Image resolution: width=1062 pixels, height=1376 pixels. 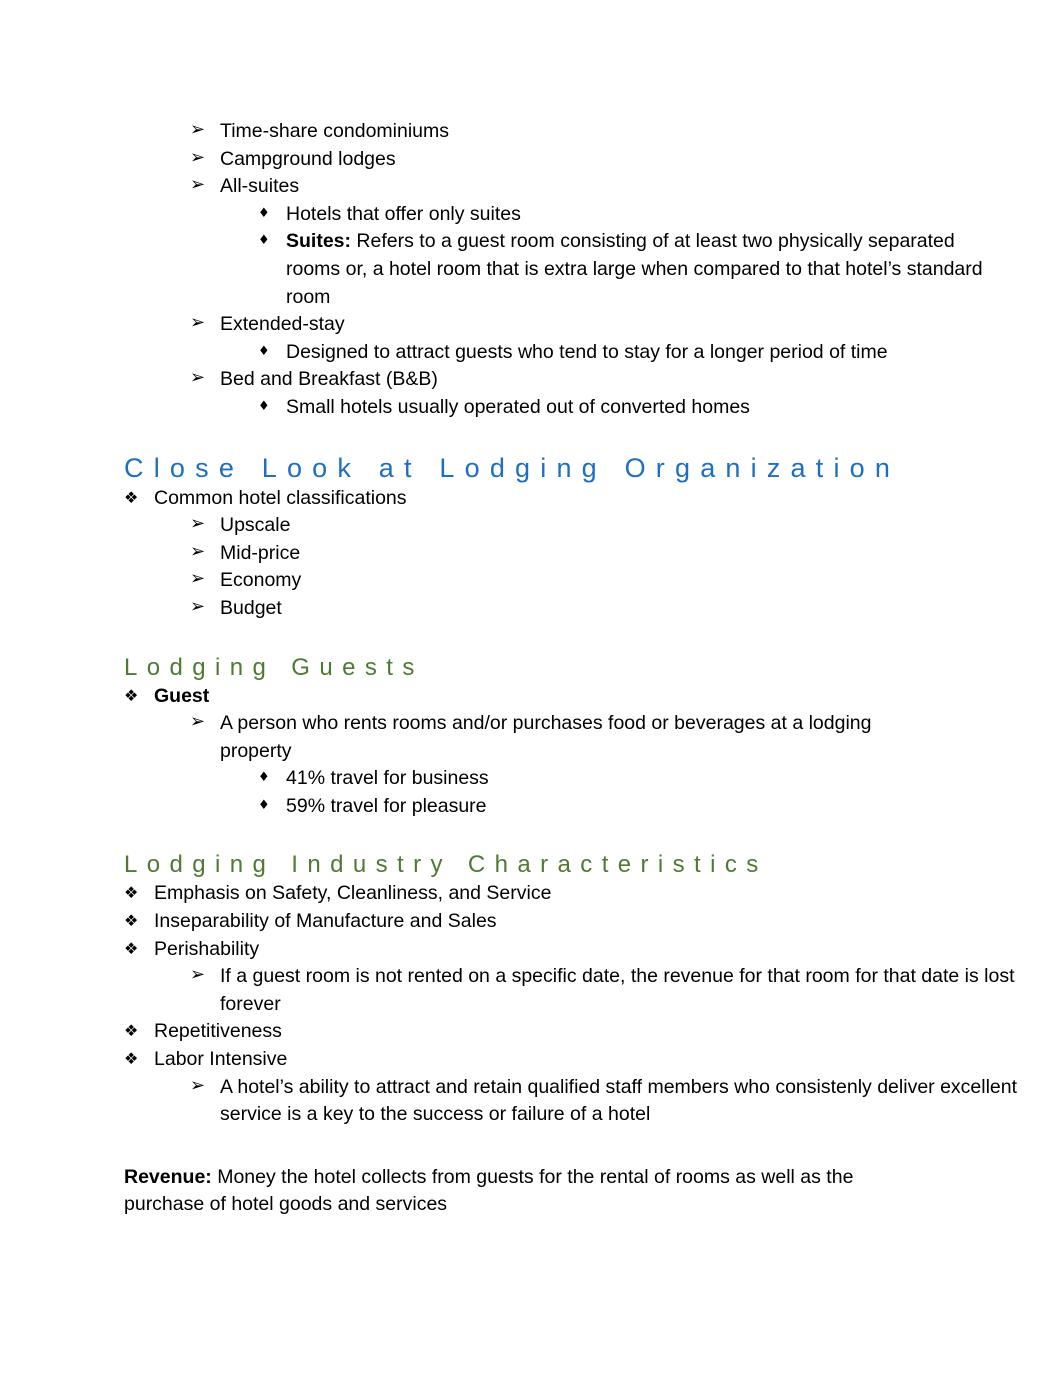 What do you see at coordinates (626, 526) in the screenshot?
I see `list-item: ➢ Upscale` at bounding box center [626, 526].